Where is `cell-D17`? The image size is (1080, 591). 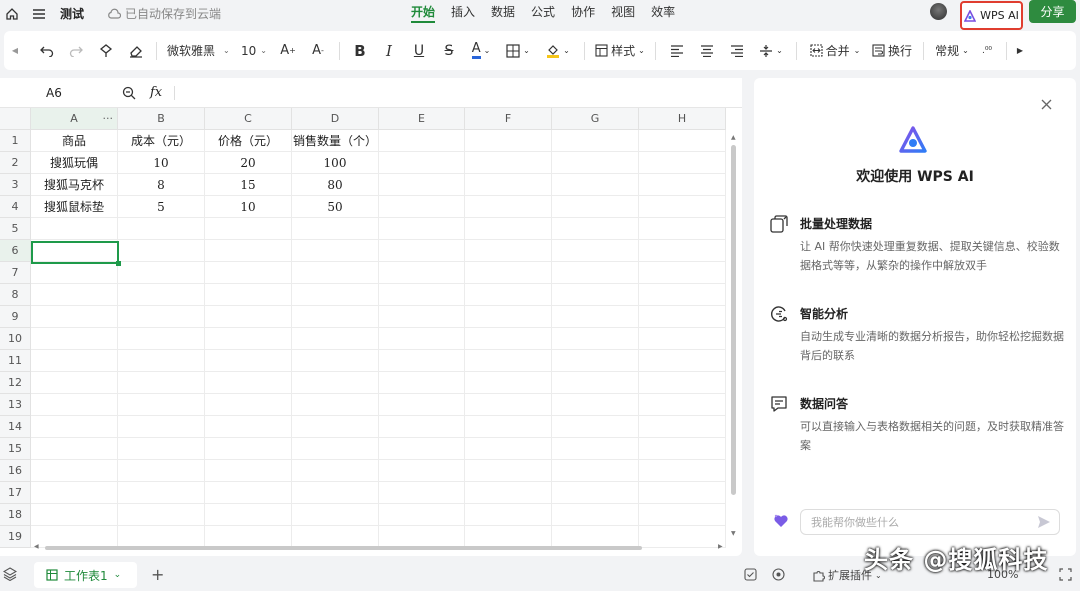 cell-D17 is located at coordinates (335, 493).